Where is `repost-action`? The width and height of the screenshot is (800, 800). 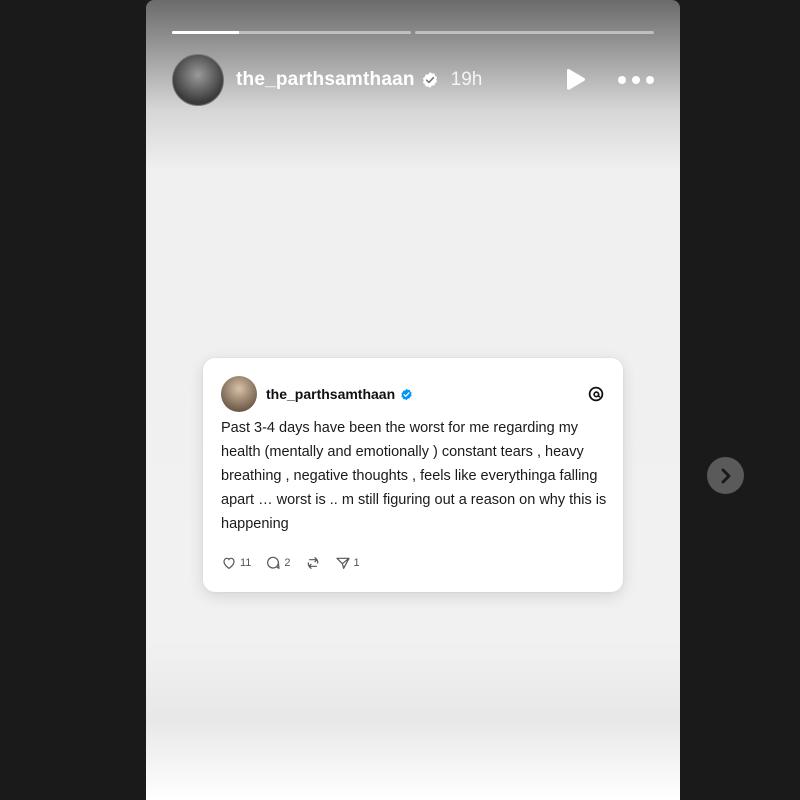
repost-action is located at coordinates (313, 563).